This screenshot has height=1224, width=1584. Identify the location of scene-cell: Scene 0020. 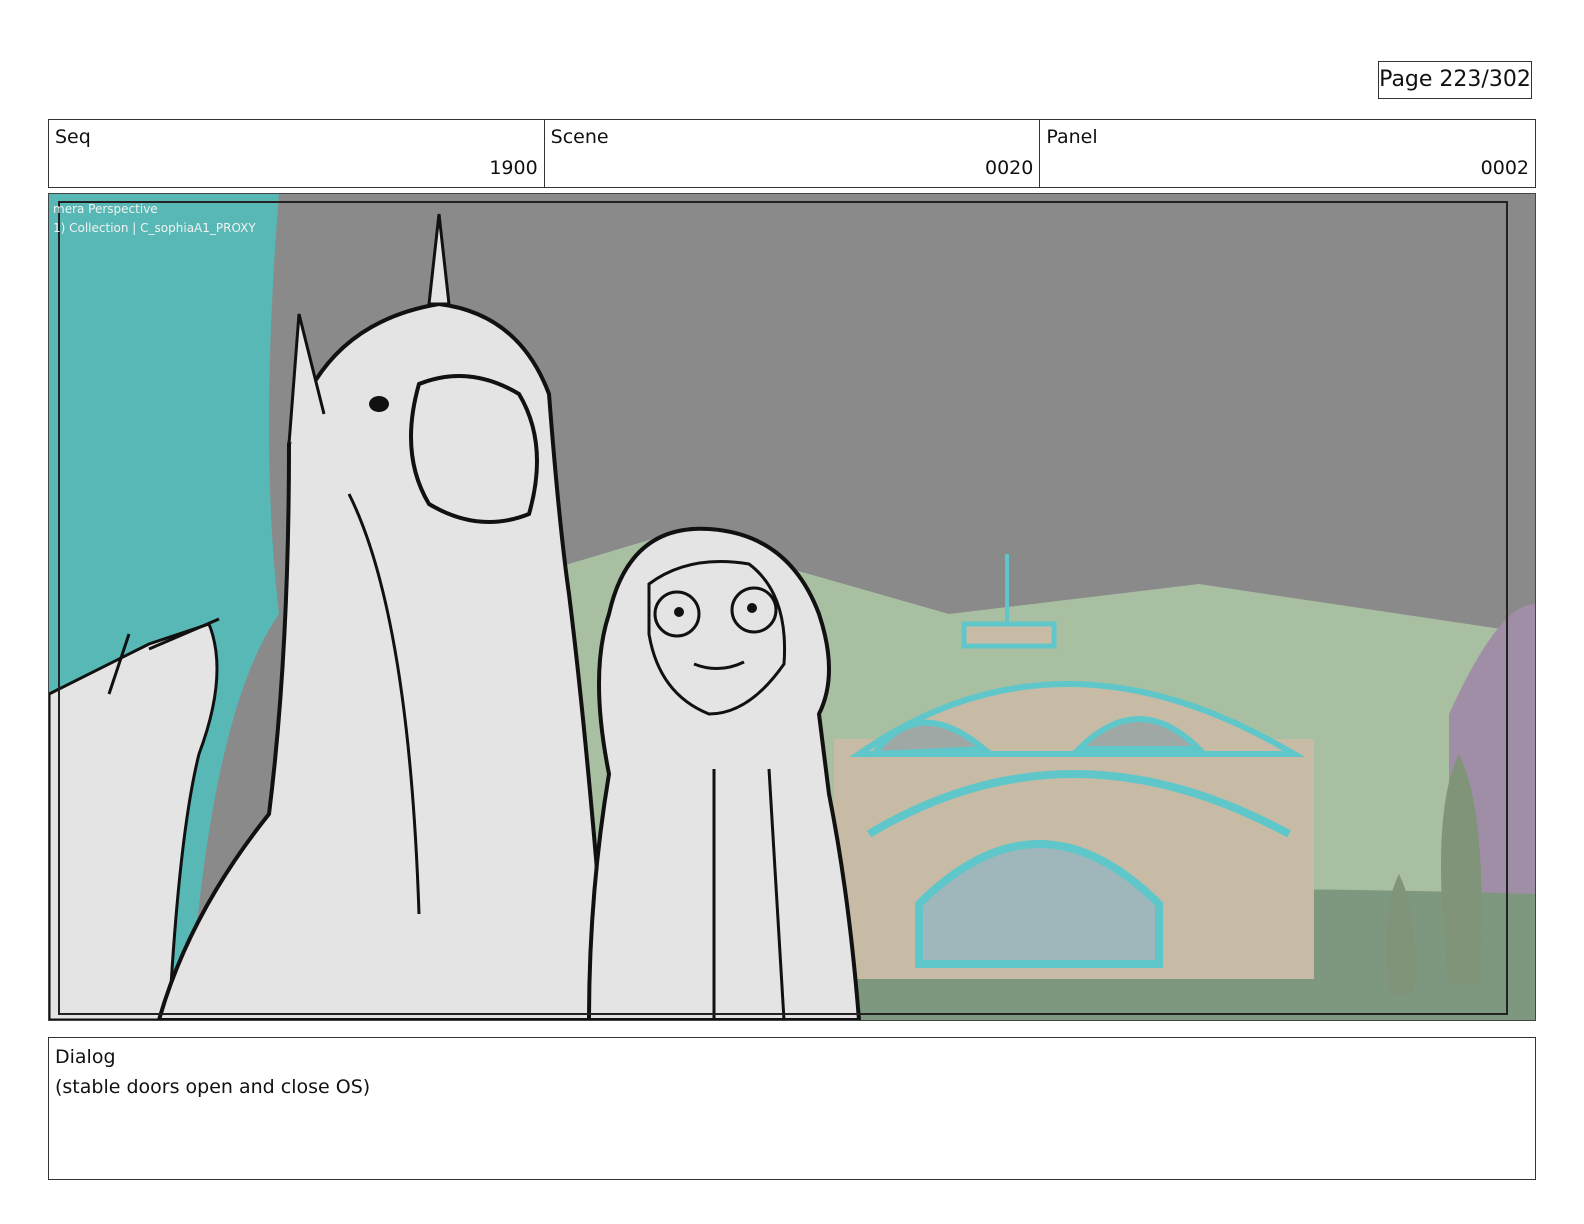
(791, 153).